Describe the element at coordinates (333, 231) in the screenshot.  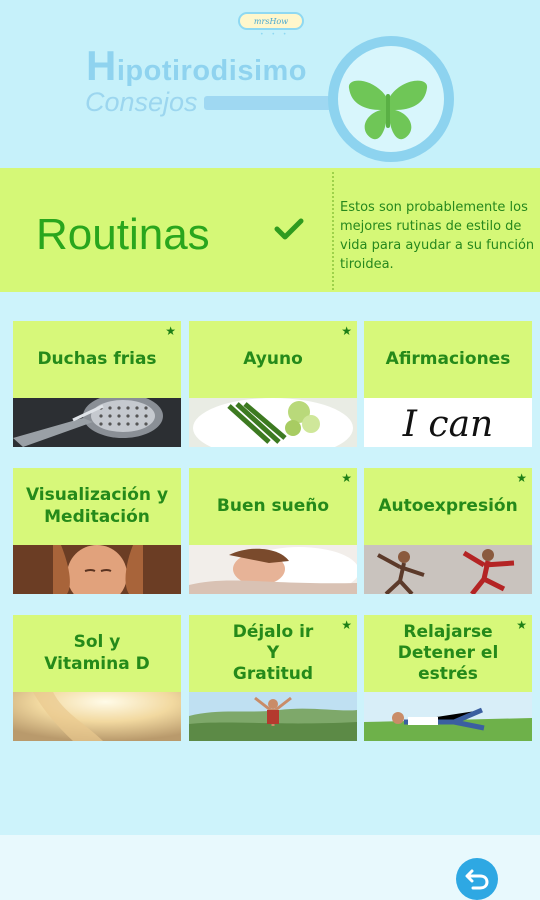
I see `banner-divider` at that location.